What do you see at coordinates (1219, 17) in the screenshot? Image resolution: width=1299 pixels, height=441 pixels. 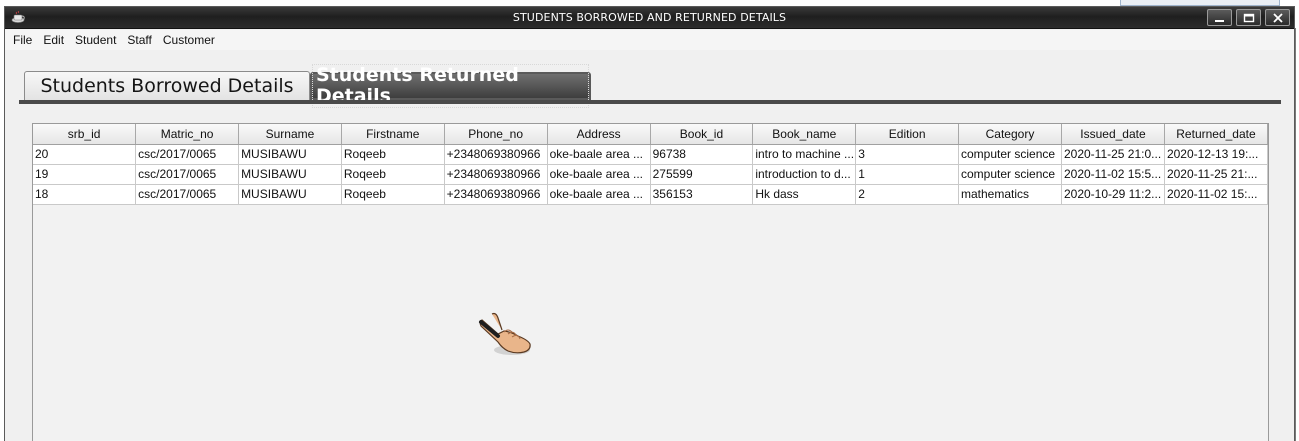 I see `minimize-button` at bounding box center [1219, 17].